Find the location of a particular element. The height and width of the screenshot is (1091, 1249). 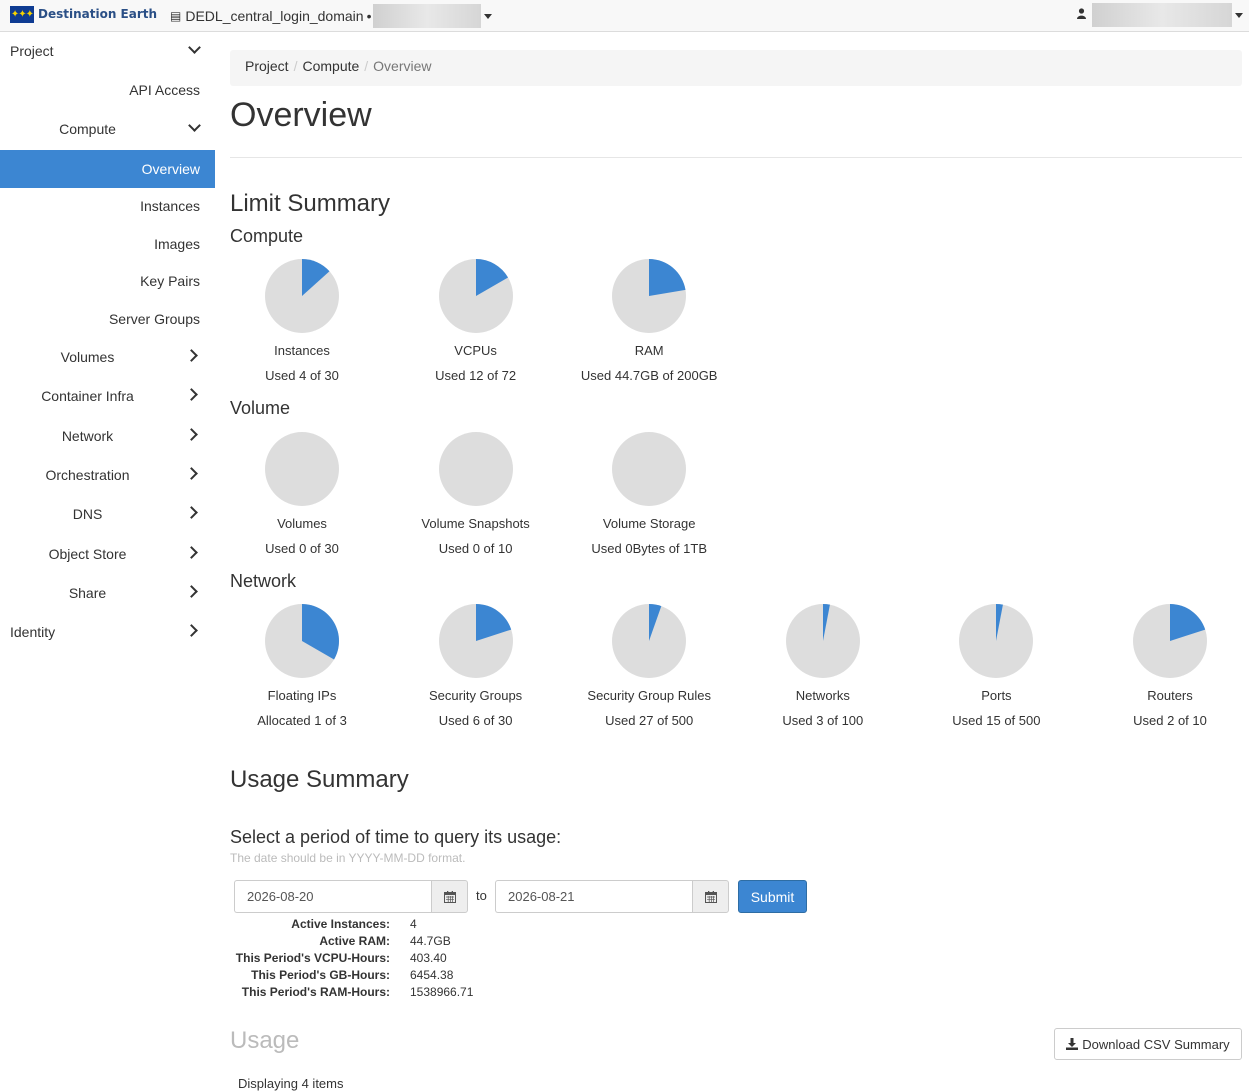

quota-ports: Ports Used 15 of 500 is located at coordinates (996, 665).